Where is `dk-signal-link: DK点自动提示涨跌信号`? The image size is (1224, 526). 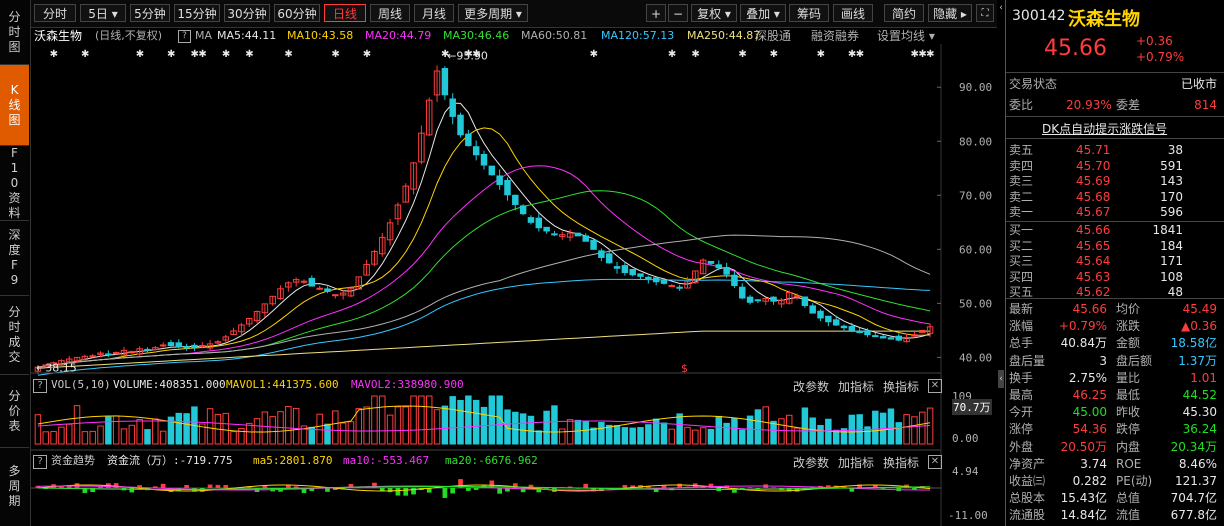 dk-signal-link: DK点自动提示涨跌信号 is located at coordinates (1104, 128).